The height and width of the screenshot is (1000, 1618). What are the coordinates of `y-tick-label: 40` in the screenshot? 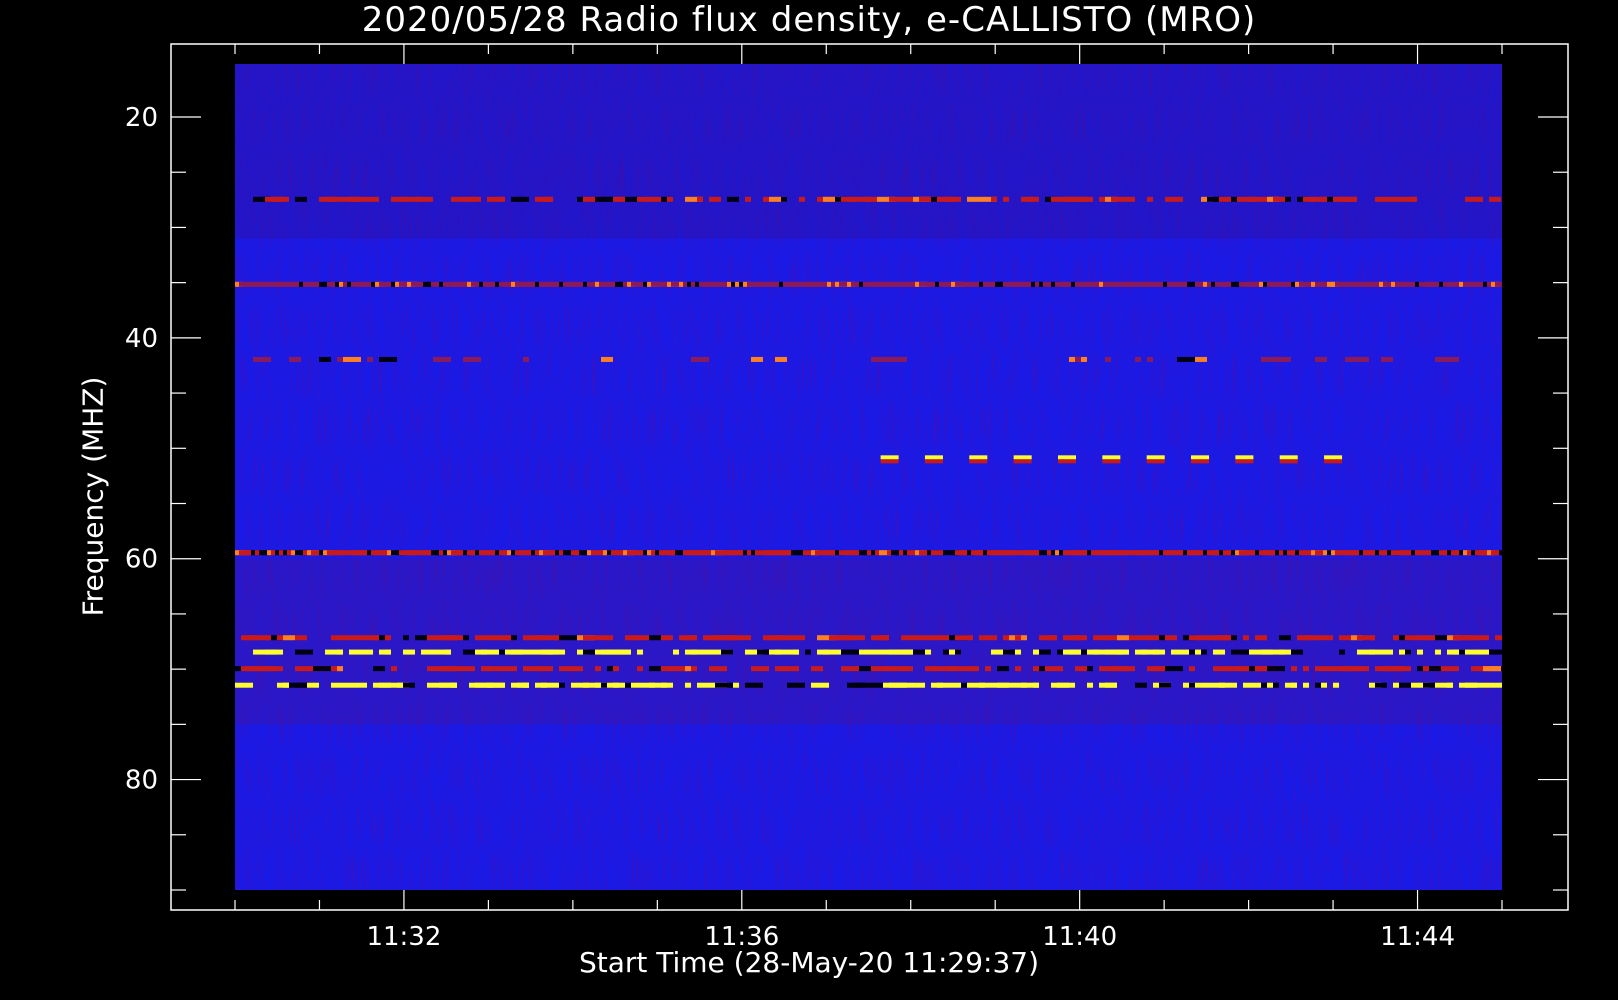 It's located at (141, 339).